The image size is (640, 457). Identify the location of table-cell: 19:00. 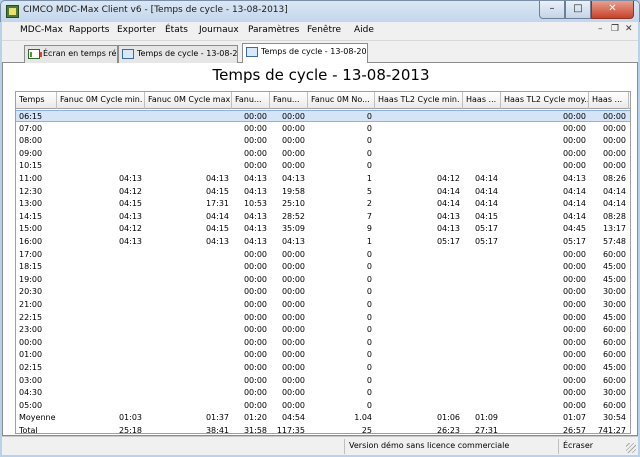
(31, 279).